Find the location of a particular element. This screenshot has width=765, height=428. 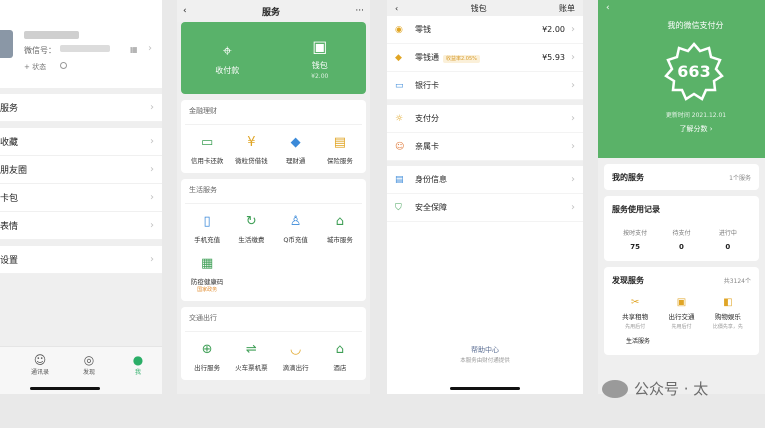

discover-rent: ✂ 共享租物 先用后付 is located at coordinates (635, 313).